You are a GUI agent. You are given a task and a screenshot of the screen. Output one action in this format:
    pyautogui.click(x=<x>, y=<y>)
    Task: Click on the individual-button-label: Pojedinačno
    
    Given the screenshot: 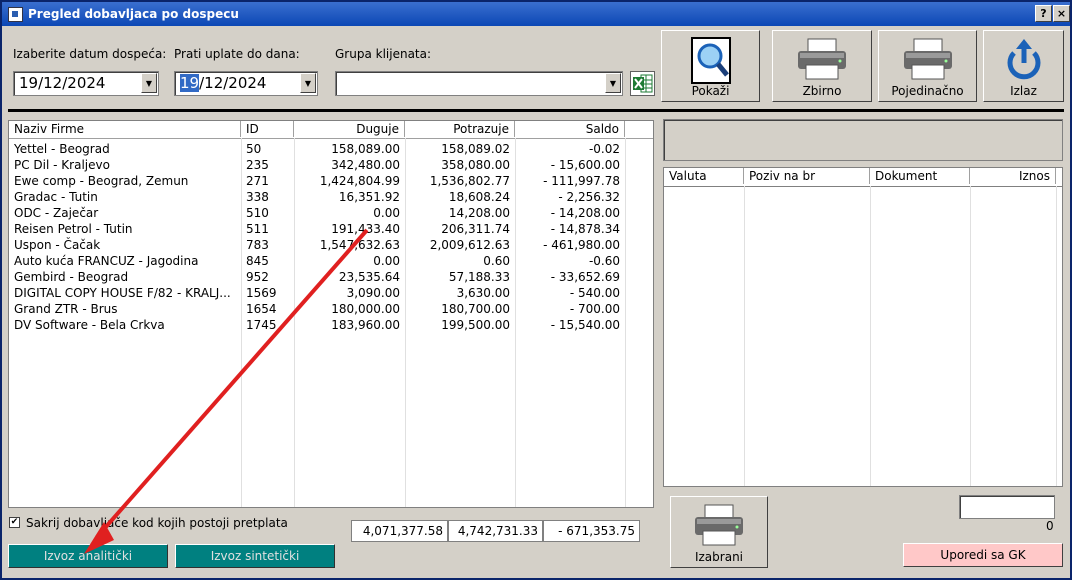 What is the action you would take?
    pyautogui.click(x=927, y=91)
    